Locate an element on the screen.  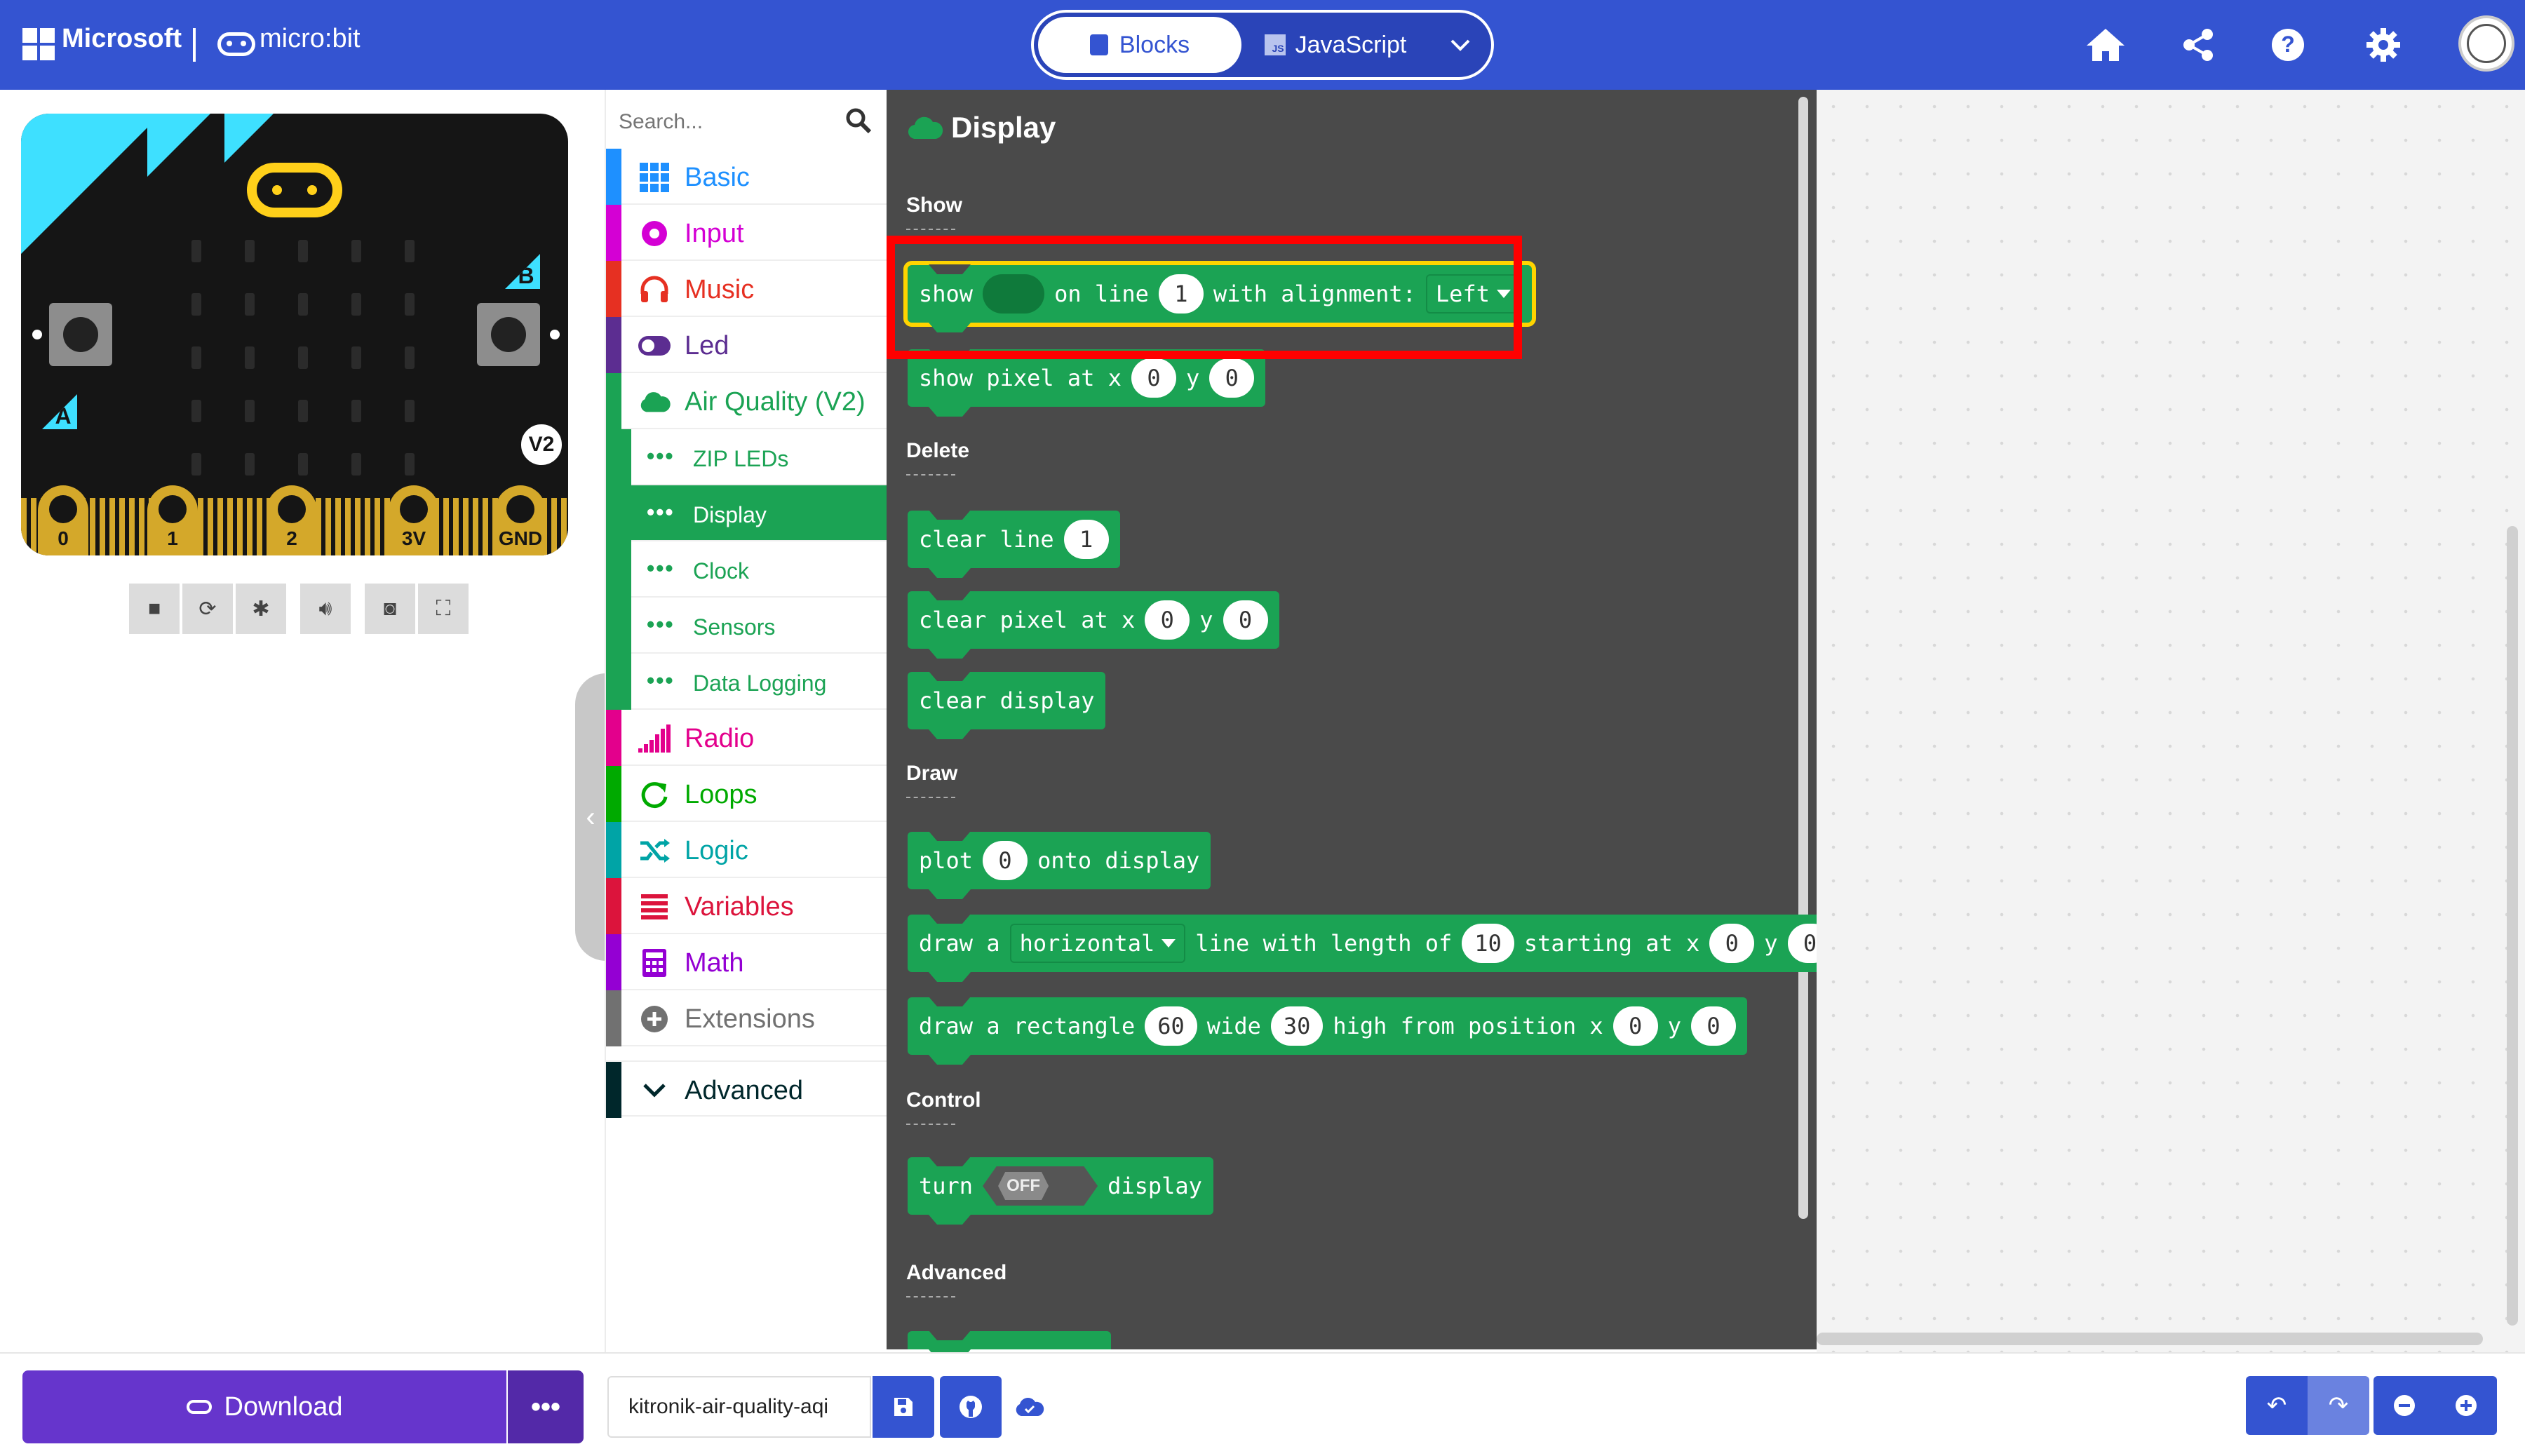
category-loops: Loops is located at coordinates (747, 794).